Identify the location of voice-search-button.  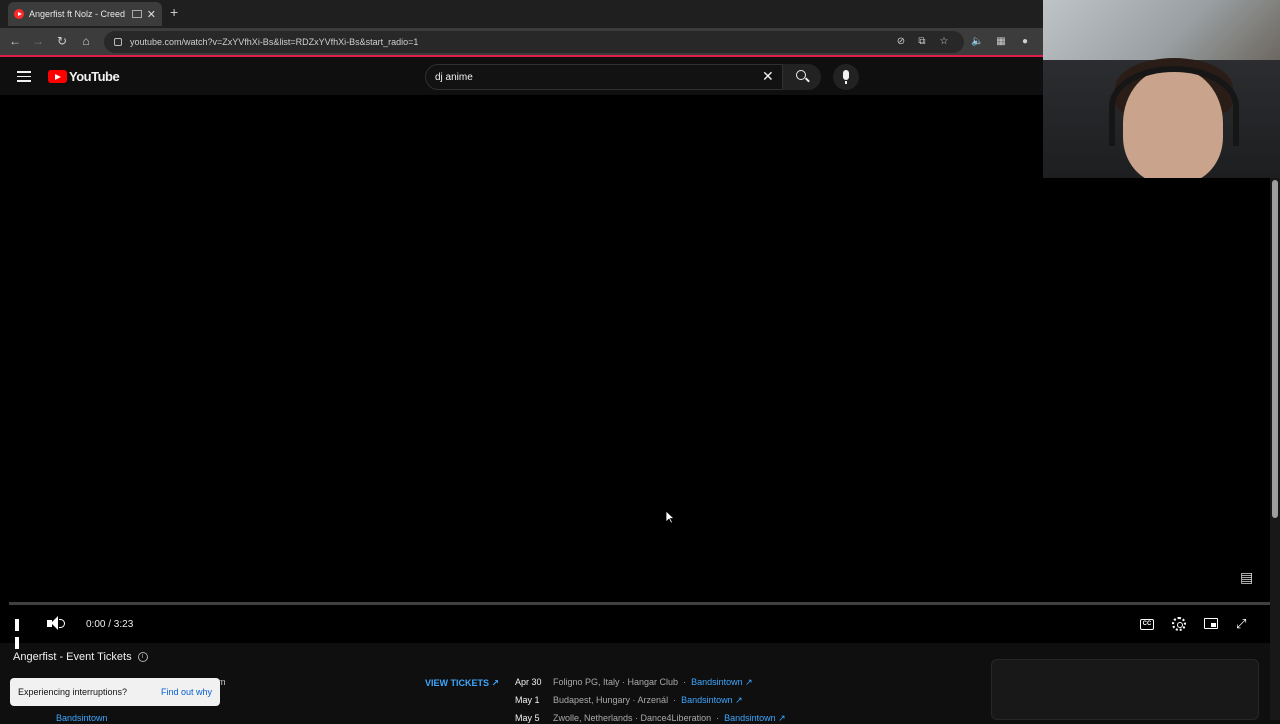
(846, 77).